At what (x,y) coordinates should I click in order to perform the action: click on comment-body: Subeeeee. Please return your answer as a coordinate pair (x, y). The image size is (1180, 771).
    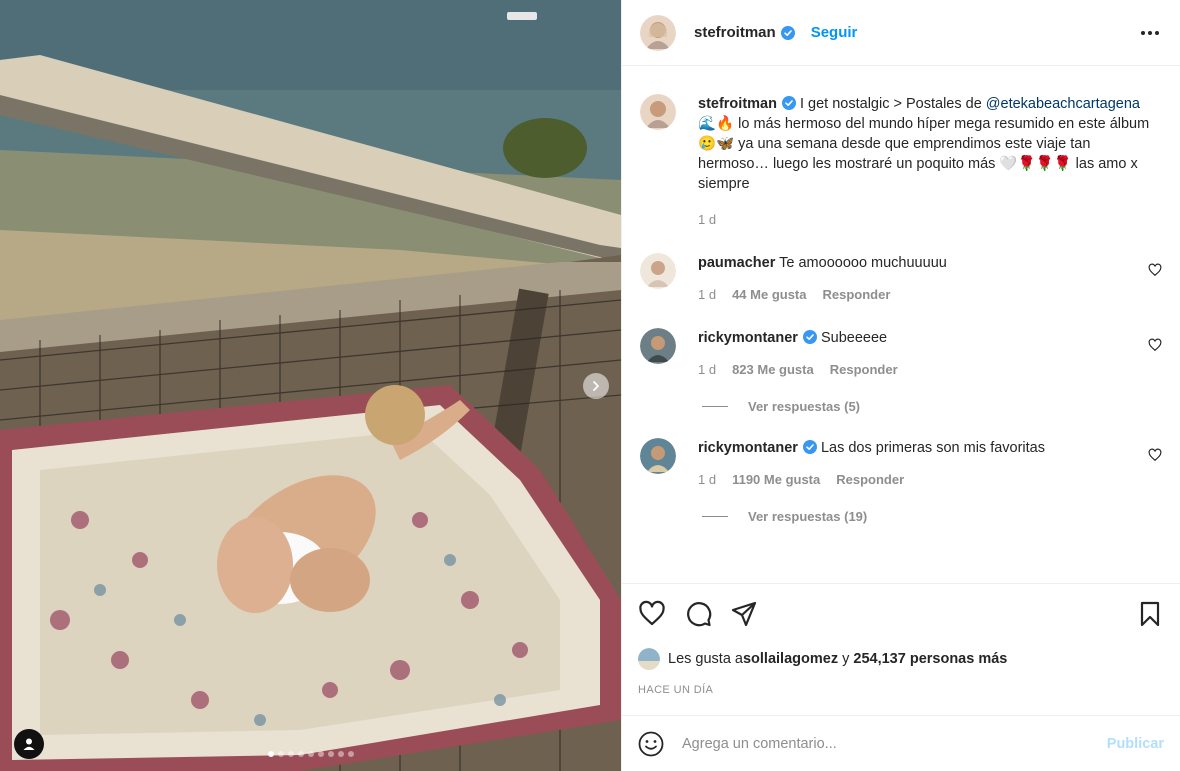
    Looking at the image, I should click on (852, 338).